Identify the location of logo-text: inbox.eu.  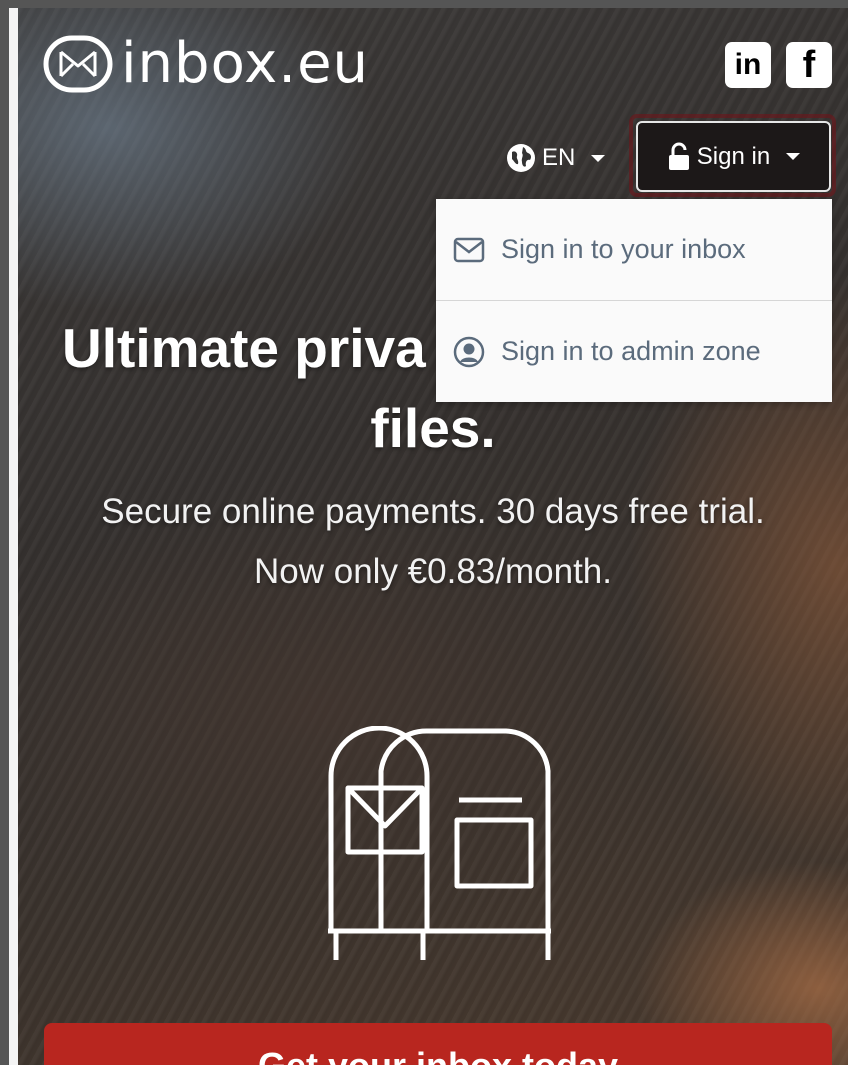
(245, 63).